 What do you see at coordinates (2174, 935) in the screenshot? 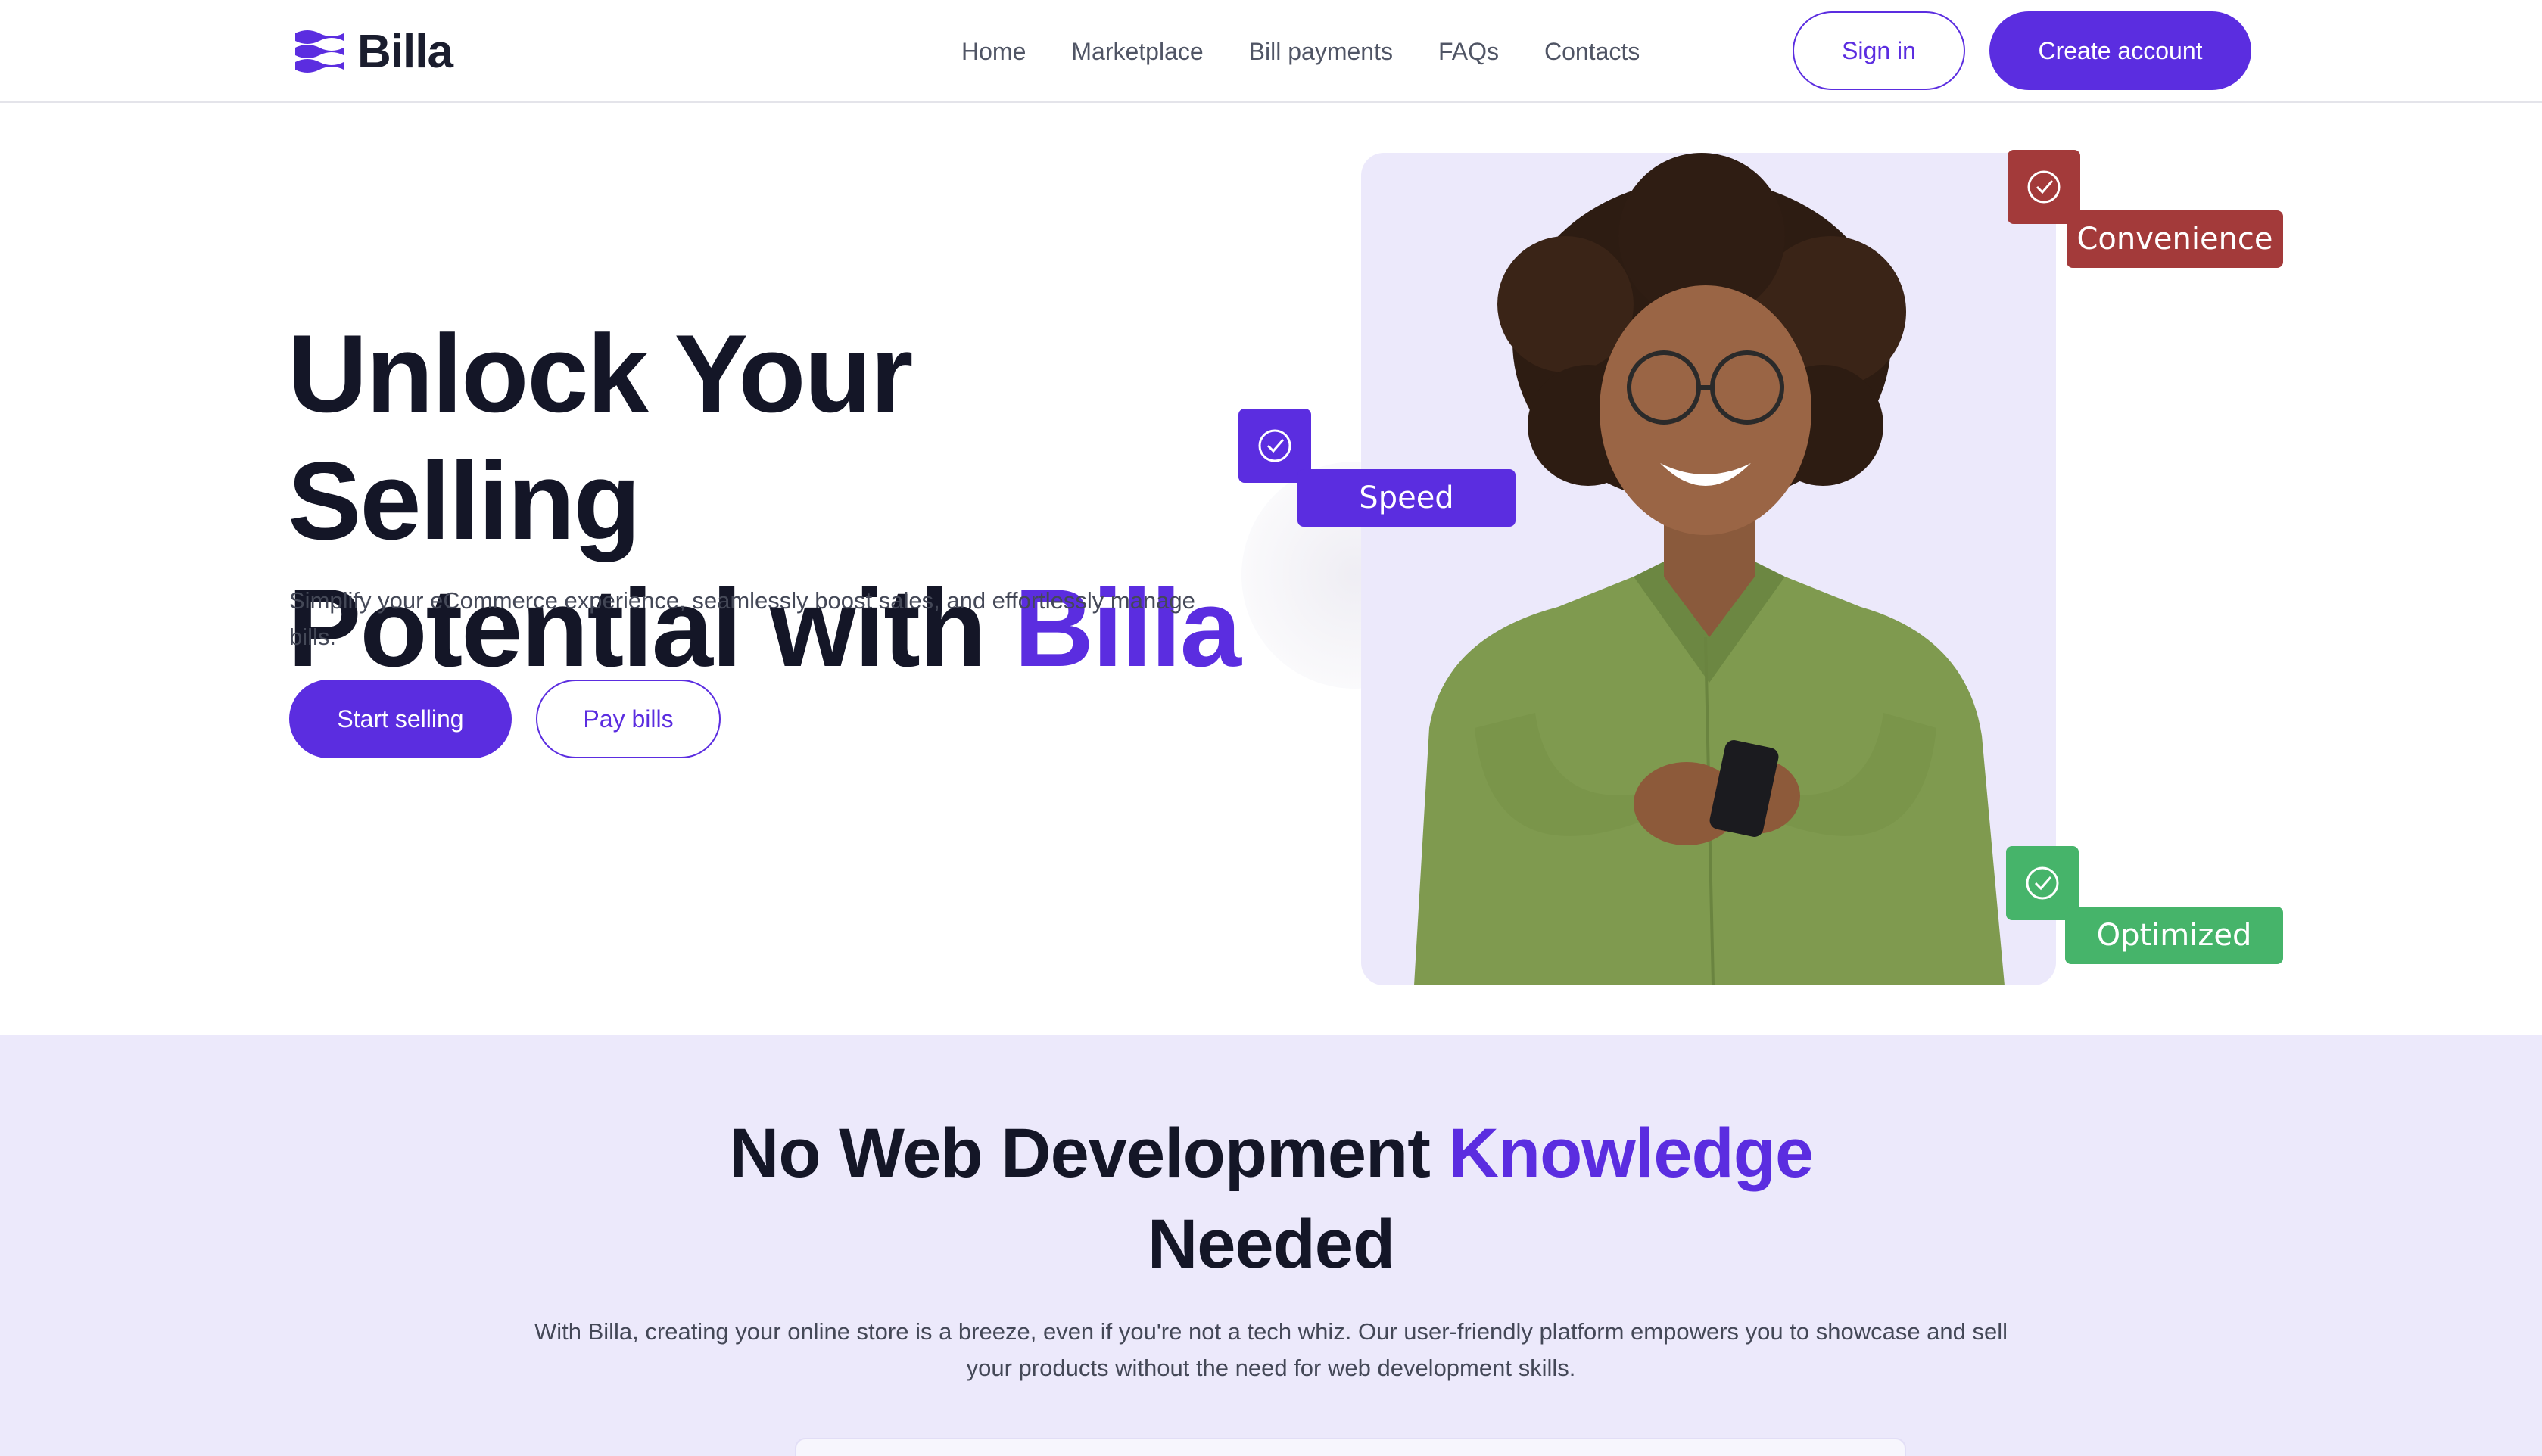
I see `optimized-badge: Optimized` at bounding box center [2174, 935].